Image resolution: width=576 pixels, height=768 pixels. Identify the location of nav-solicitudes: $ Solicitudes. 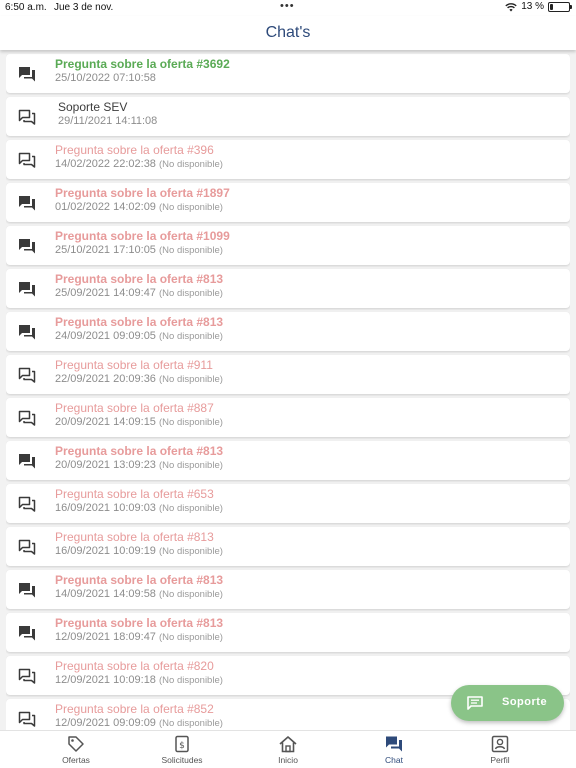
(182, 750).